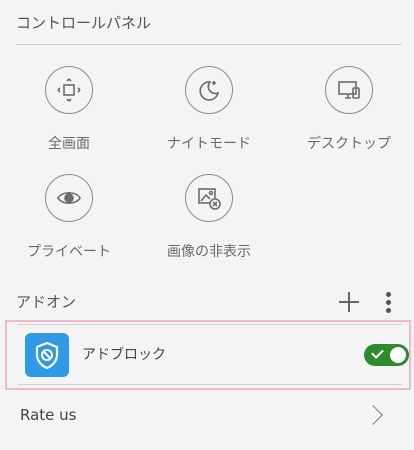  I want to click on desktop-tile: デスクトップ, so click(349, 109).